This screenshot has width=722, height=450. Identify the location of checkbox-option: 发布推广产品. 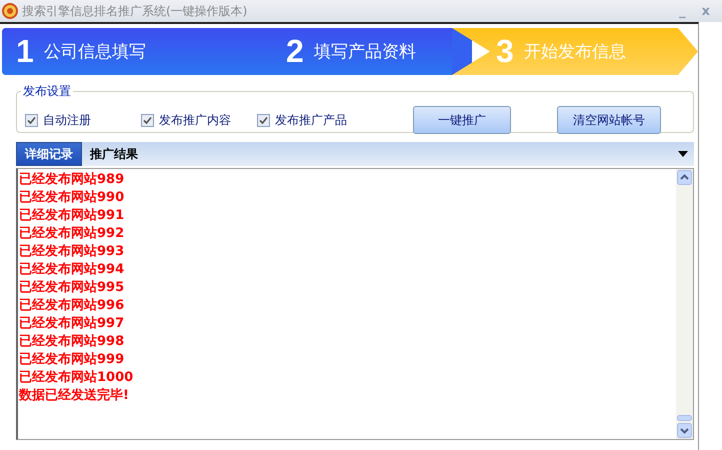
(315, 120).